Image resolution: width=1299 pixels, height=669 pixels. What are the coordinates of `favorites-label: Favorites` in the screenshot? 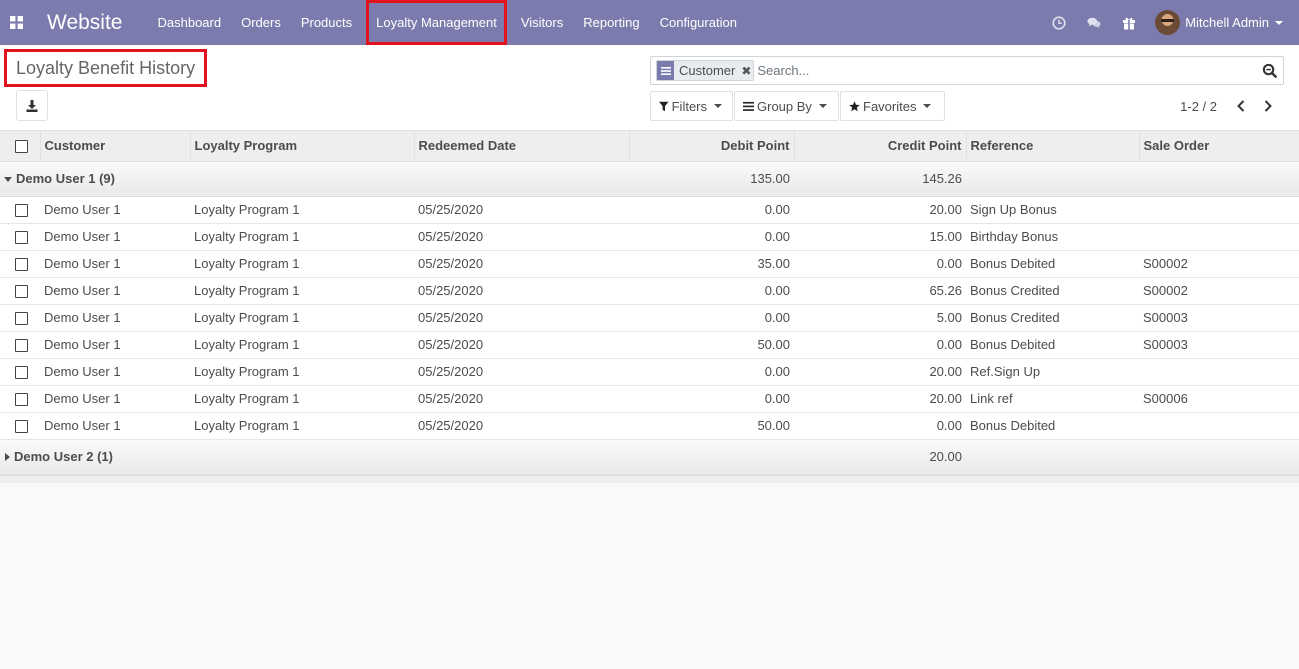 It's located at (890, 106).